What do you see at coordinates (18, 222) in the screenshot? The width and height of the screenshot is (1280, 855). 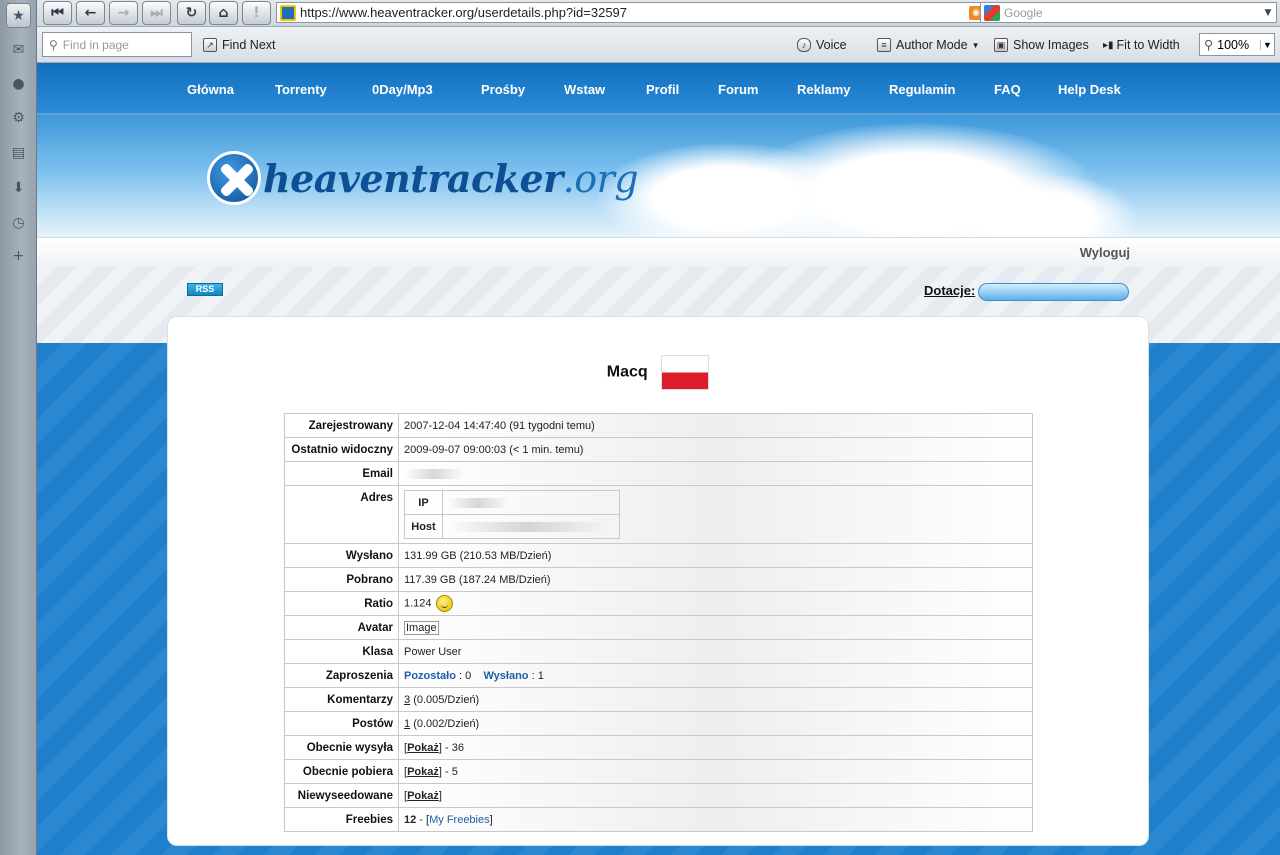 I see `history-icon: ◷` at bounding box center [18, 222].